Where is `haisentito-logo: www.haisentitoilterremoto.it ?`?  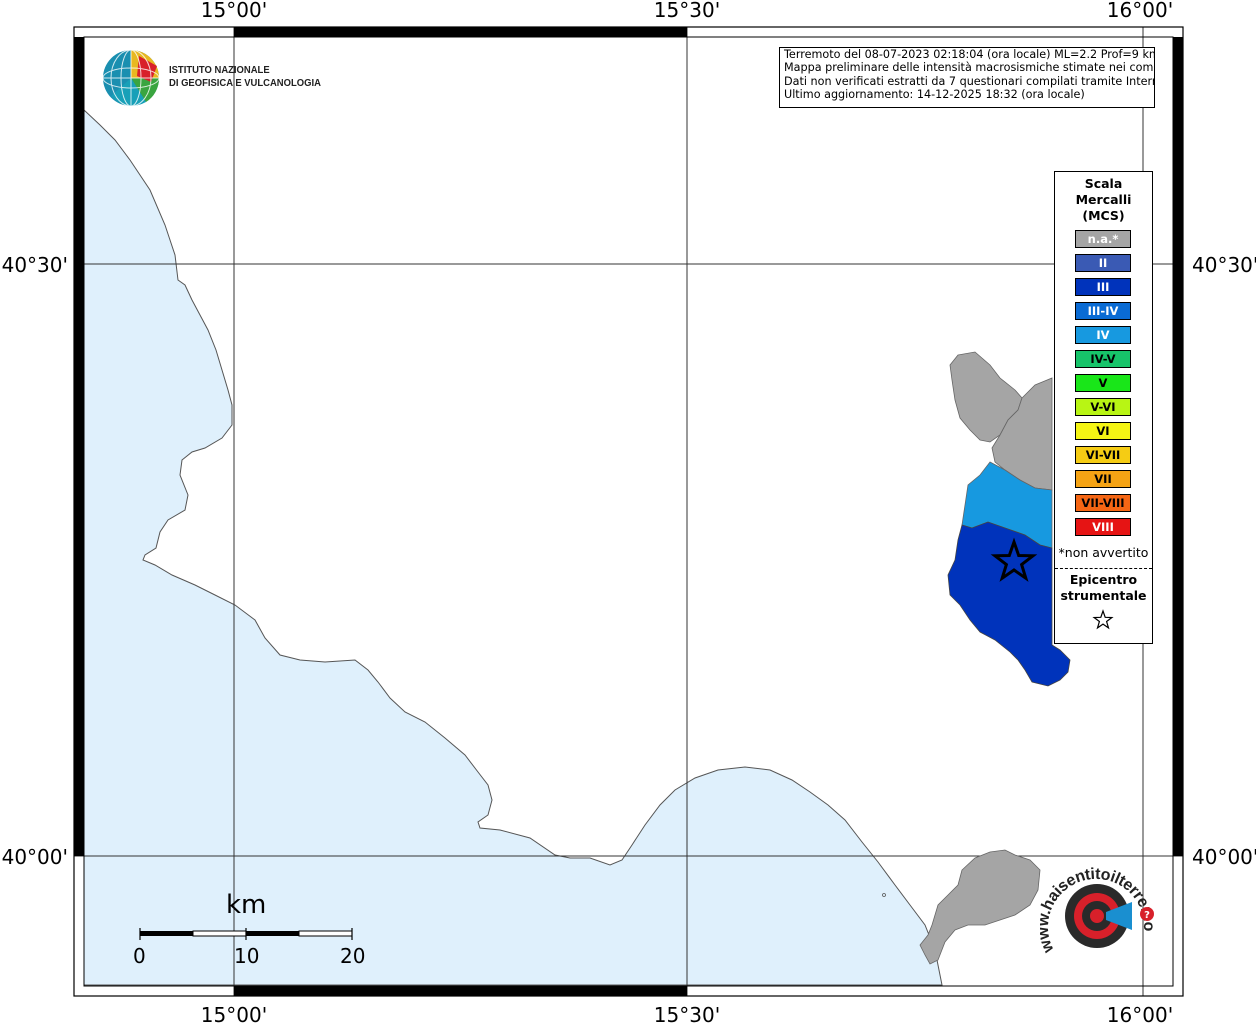
haisentito-logo: www.haisentitoilterremoto.it ? is located at coordinates (1098, 903).